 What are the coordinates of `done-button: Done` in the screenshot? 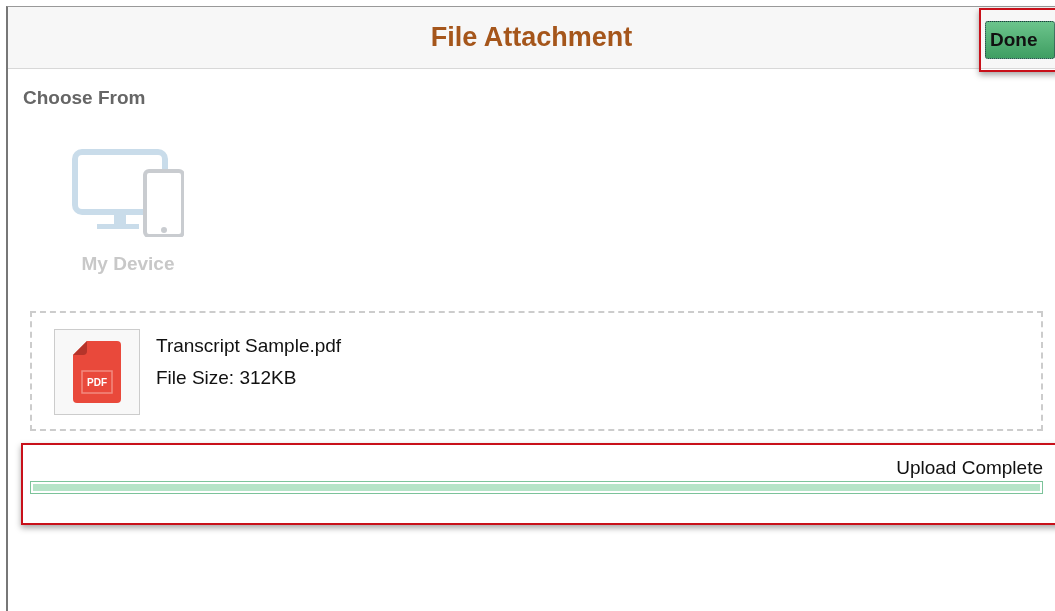 It's located at (1020, 40).